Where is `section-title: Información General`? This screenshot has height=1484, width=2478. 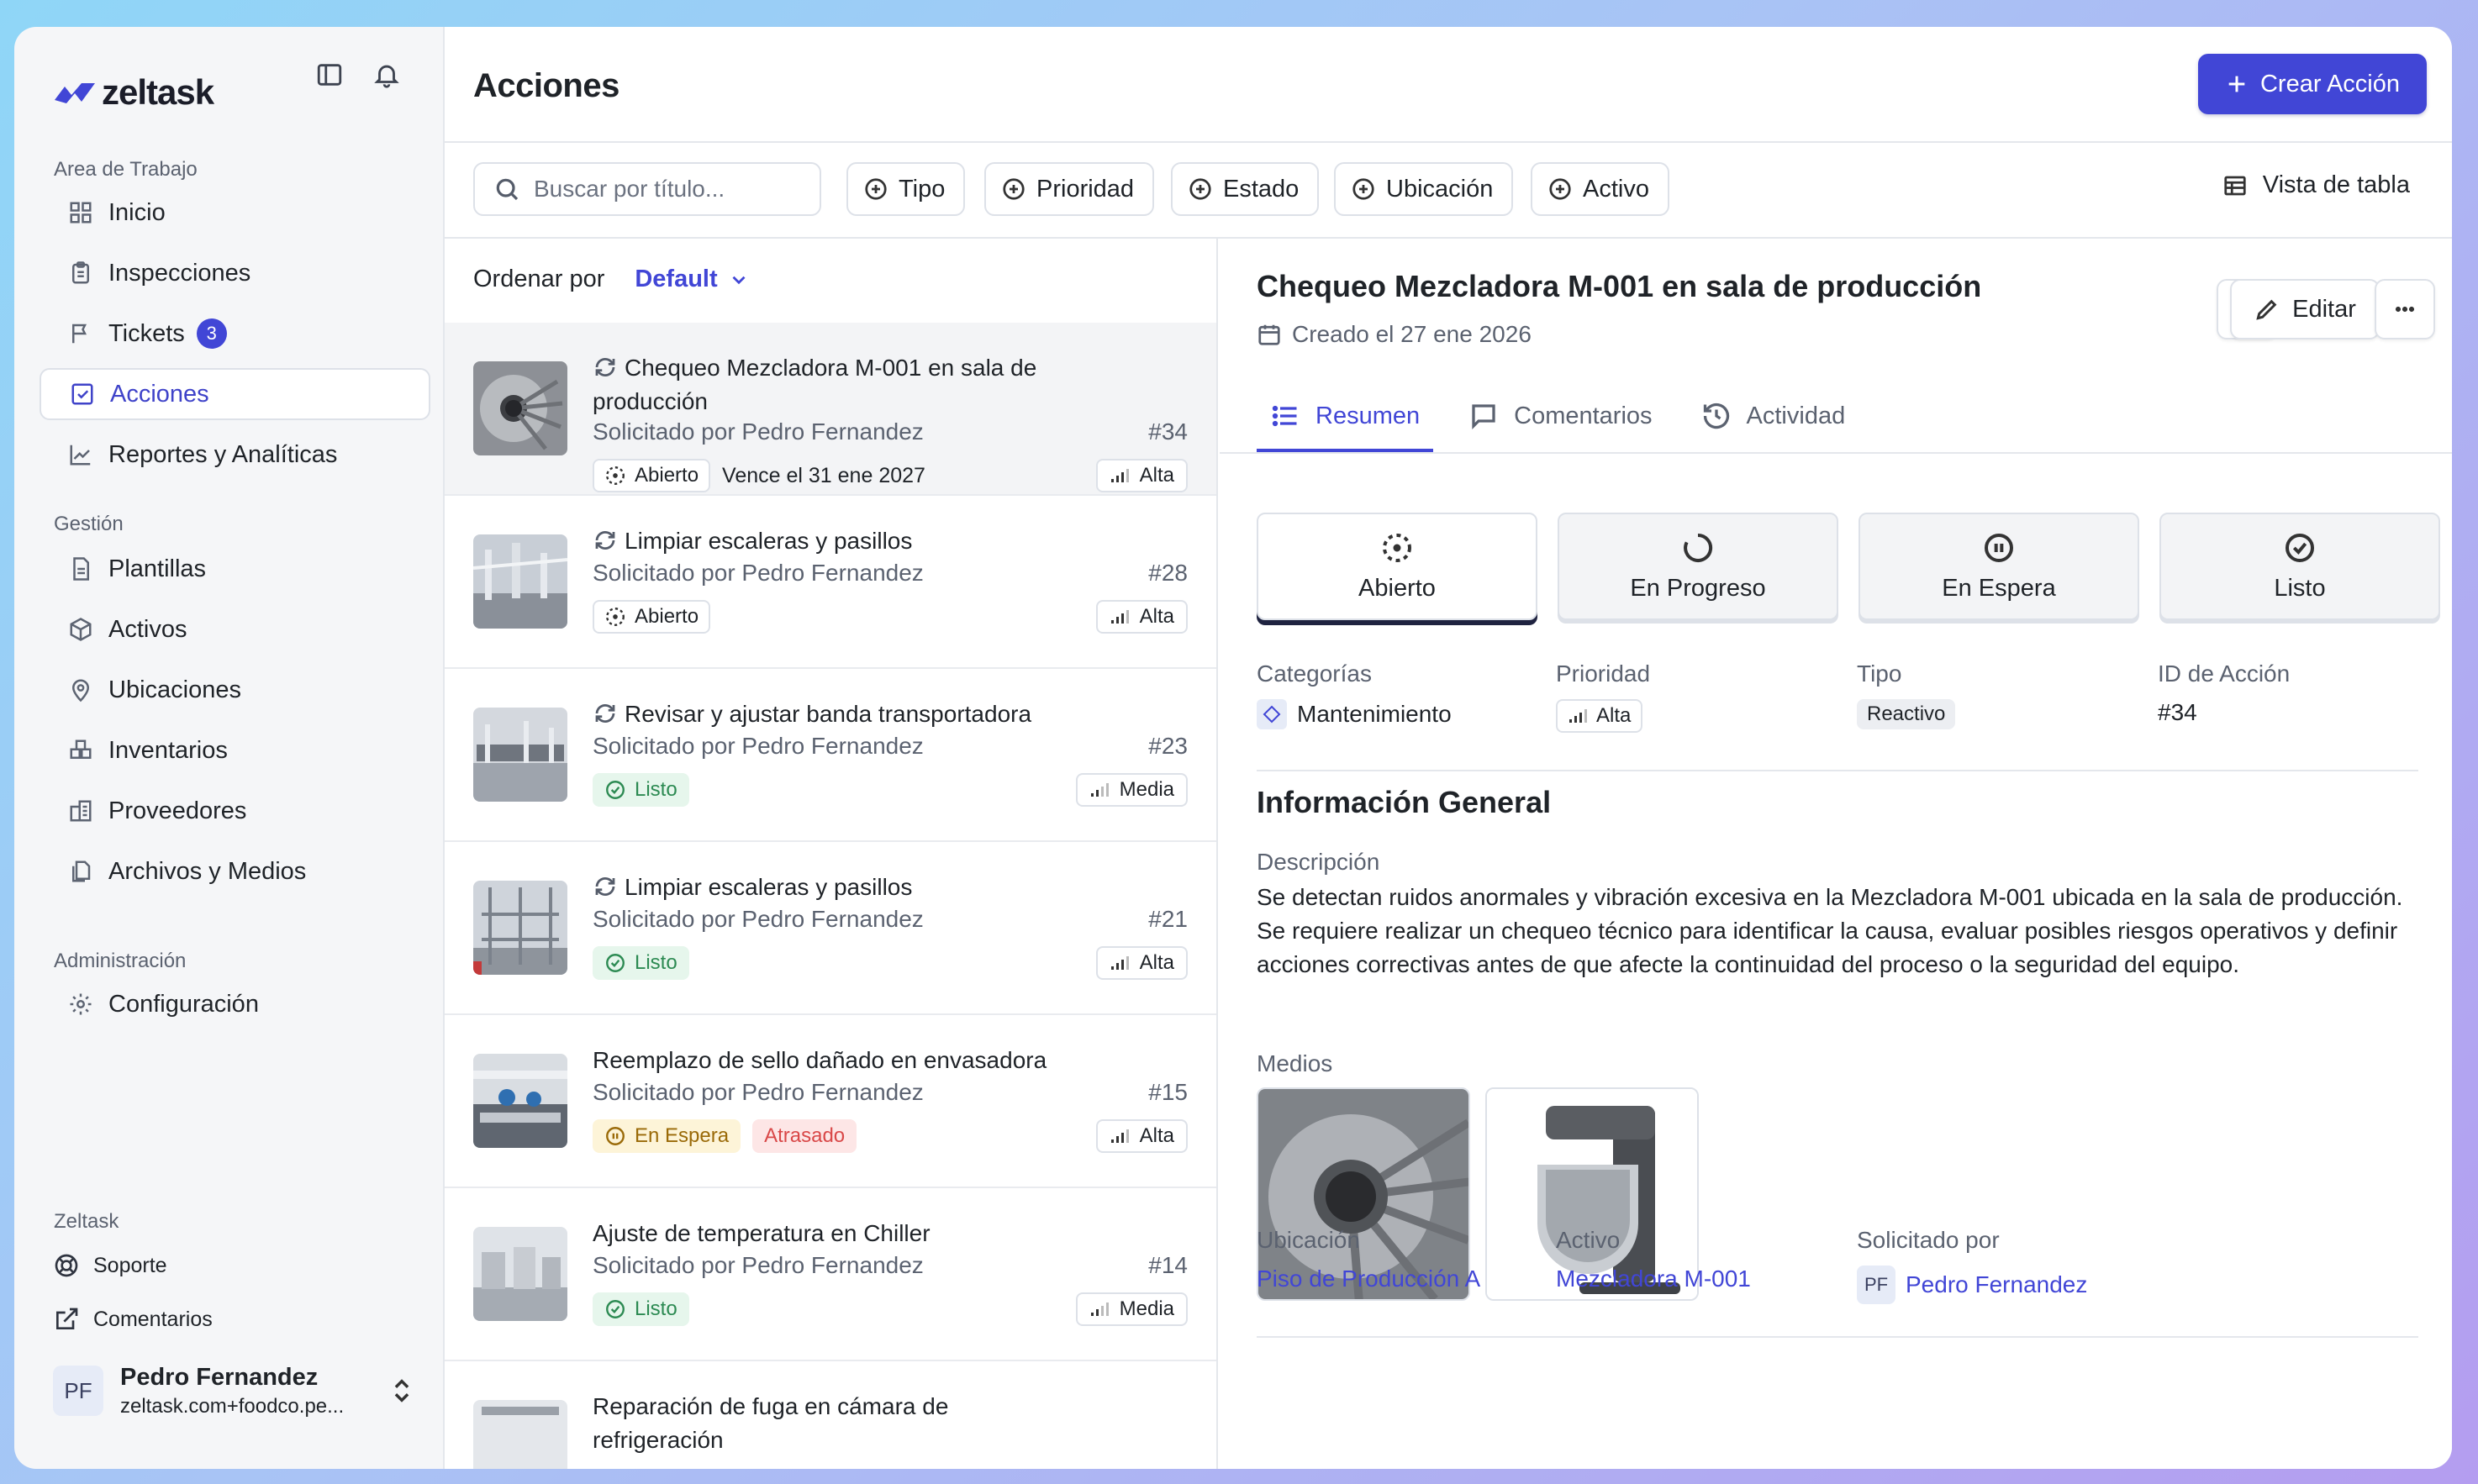
section-title: Información General is located at coordinates (1404, 802).